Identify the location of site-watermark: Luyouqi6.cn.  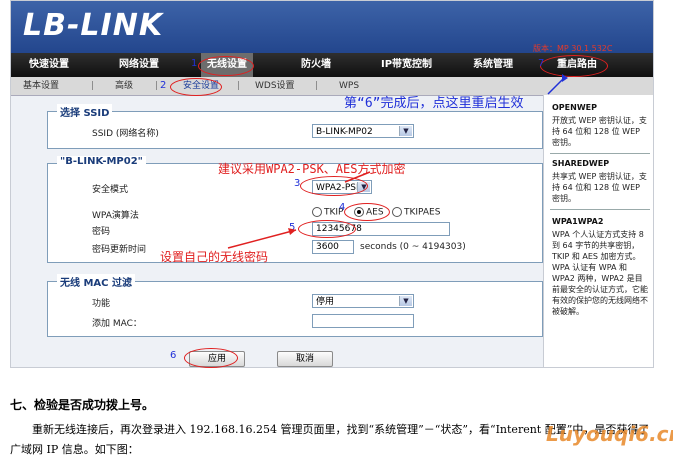
(609, 434).